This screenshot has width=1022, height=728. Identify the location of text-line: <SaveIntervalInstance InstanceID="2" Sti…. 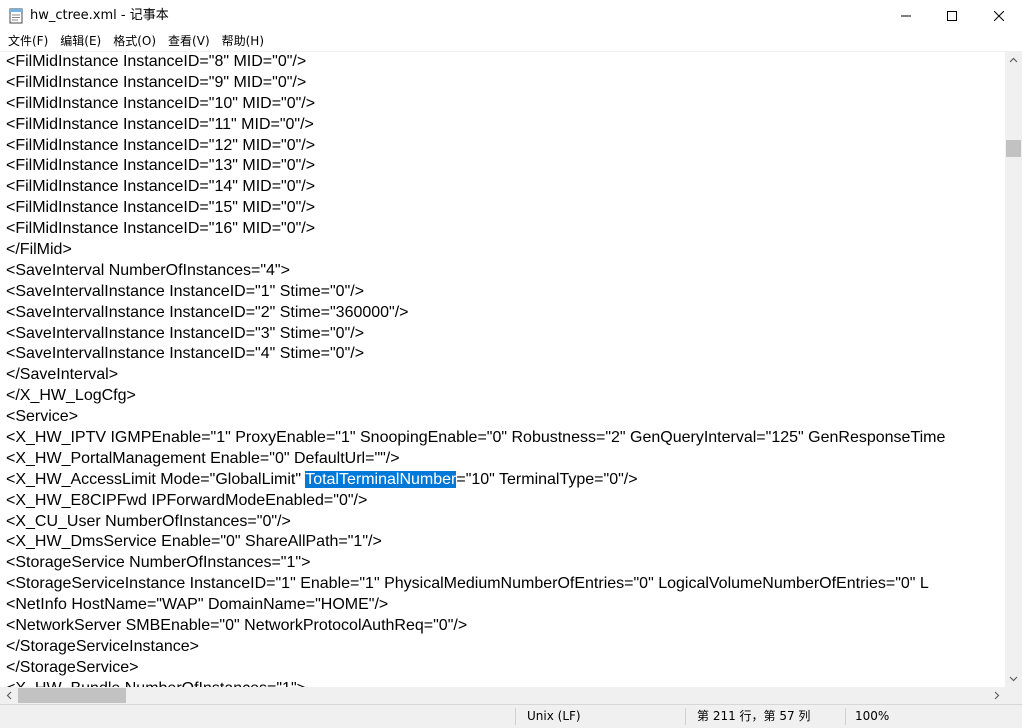
(207, 312).